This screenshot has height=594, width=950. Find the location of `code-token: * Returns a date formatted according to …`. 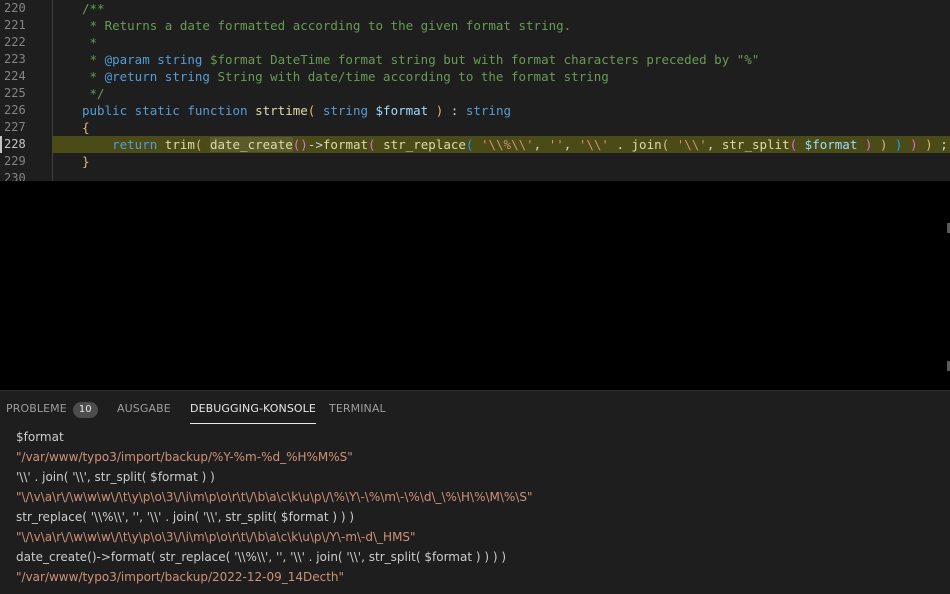

code-token: * Returns a date formatted according to … is located at coordinates (327, 25).